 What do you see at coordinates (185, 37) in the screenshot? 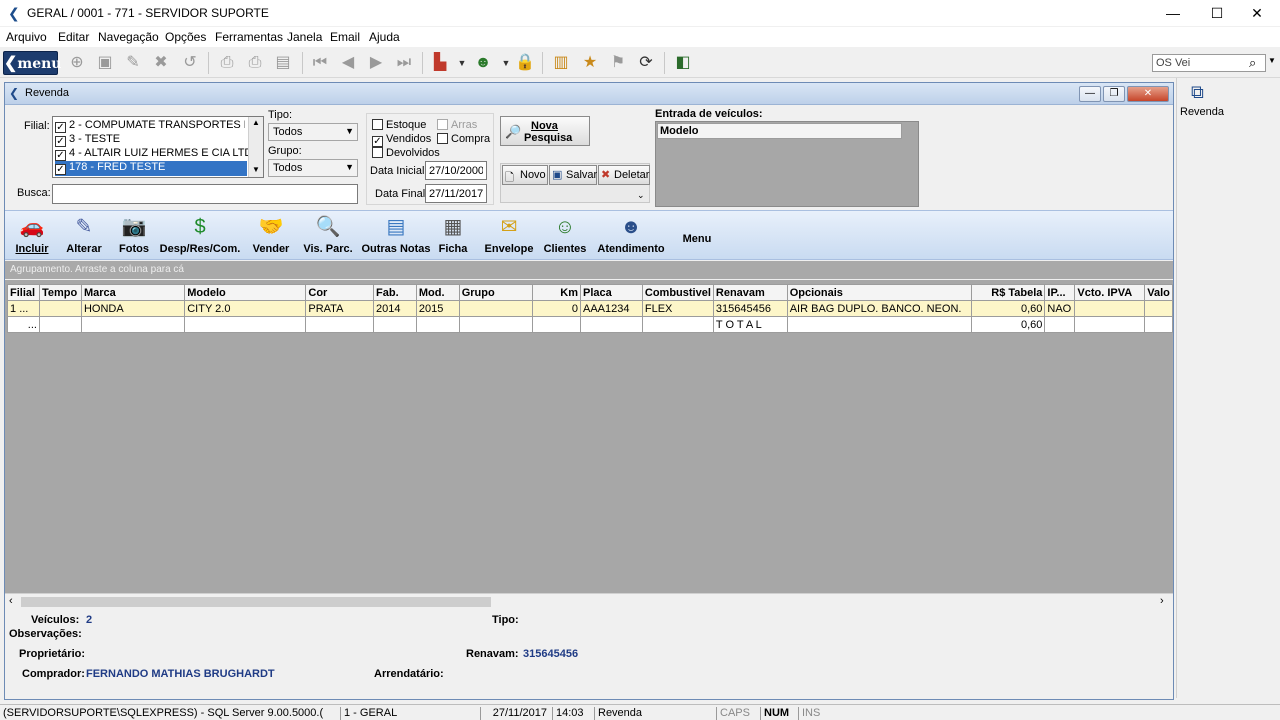
I see `menu-opcoes: Opções` at bounding box center [185, 37].